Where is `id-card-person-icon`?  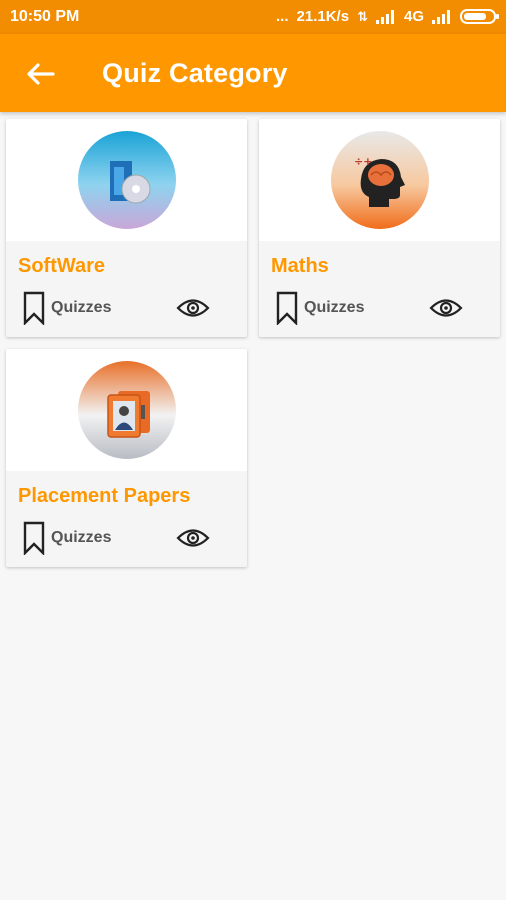 id-card-person-icon is located at coordinates (126, 410).